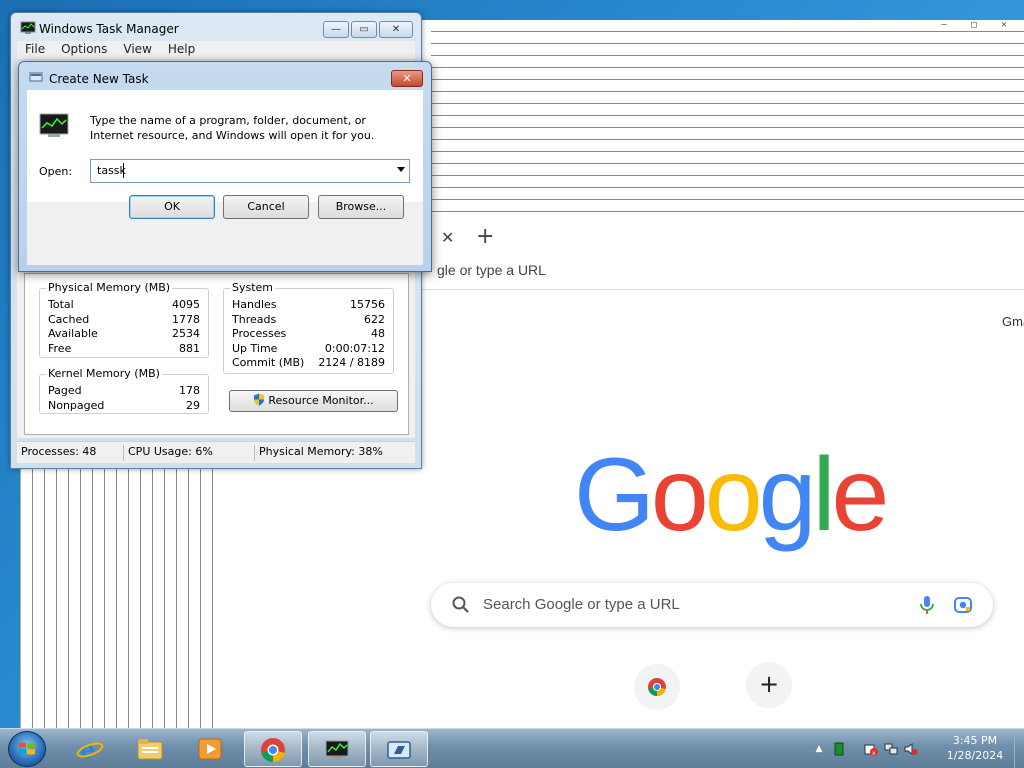  What do you see at coordinates (259, 333) in the screenshot?
I see `stat-label: Processes` at bounding box center [259, 333].